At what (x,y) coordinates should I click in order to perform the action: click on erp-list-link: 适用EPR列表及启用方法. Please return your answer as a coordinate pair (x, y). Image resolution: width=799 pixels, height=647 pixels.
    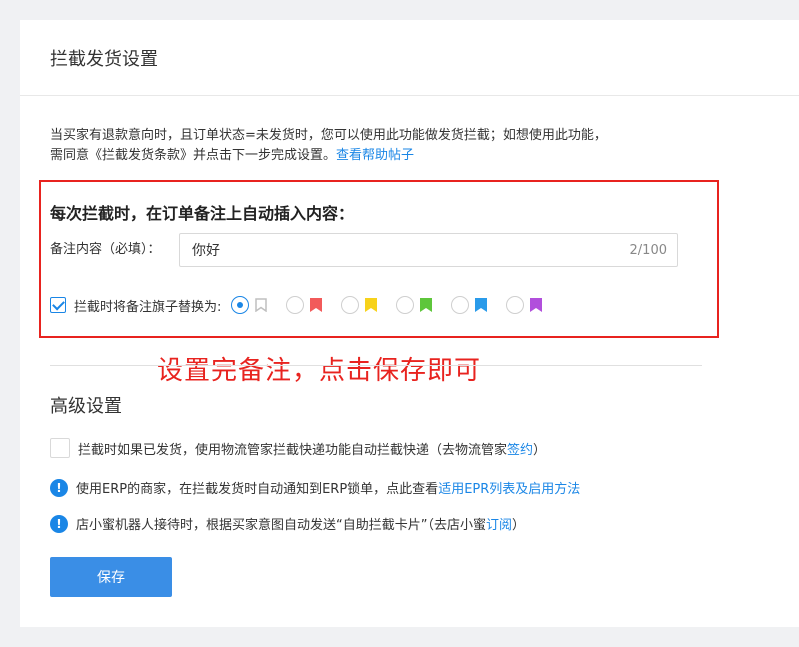
    Looking at the image, I should click on (509, 487).